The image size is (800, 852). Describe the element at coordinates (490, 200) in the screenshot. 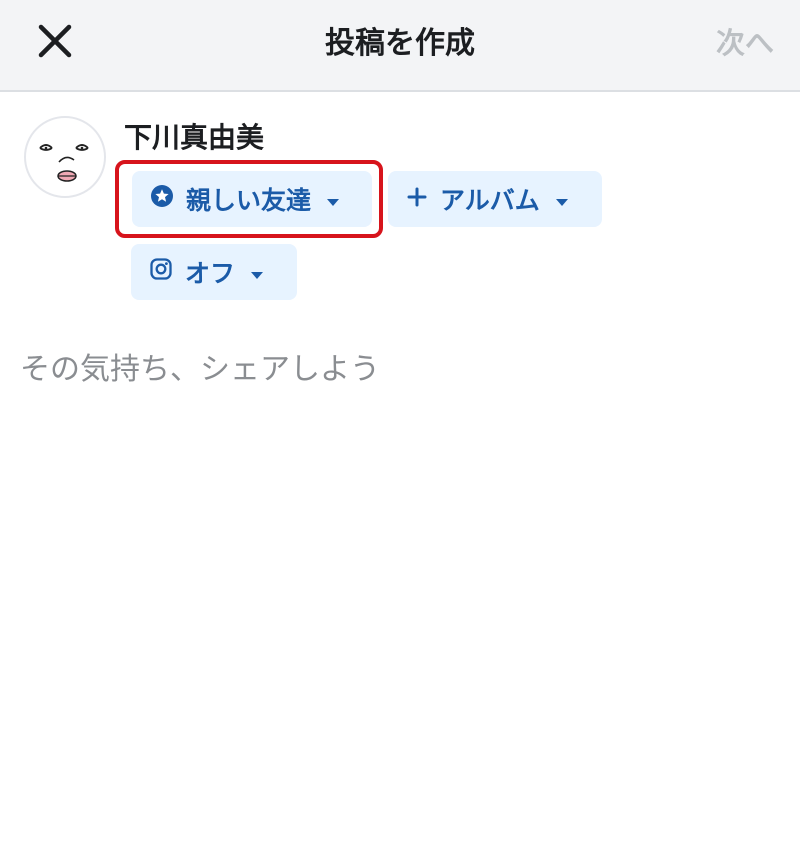

I see `album-label: アルバム` at that location.